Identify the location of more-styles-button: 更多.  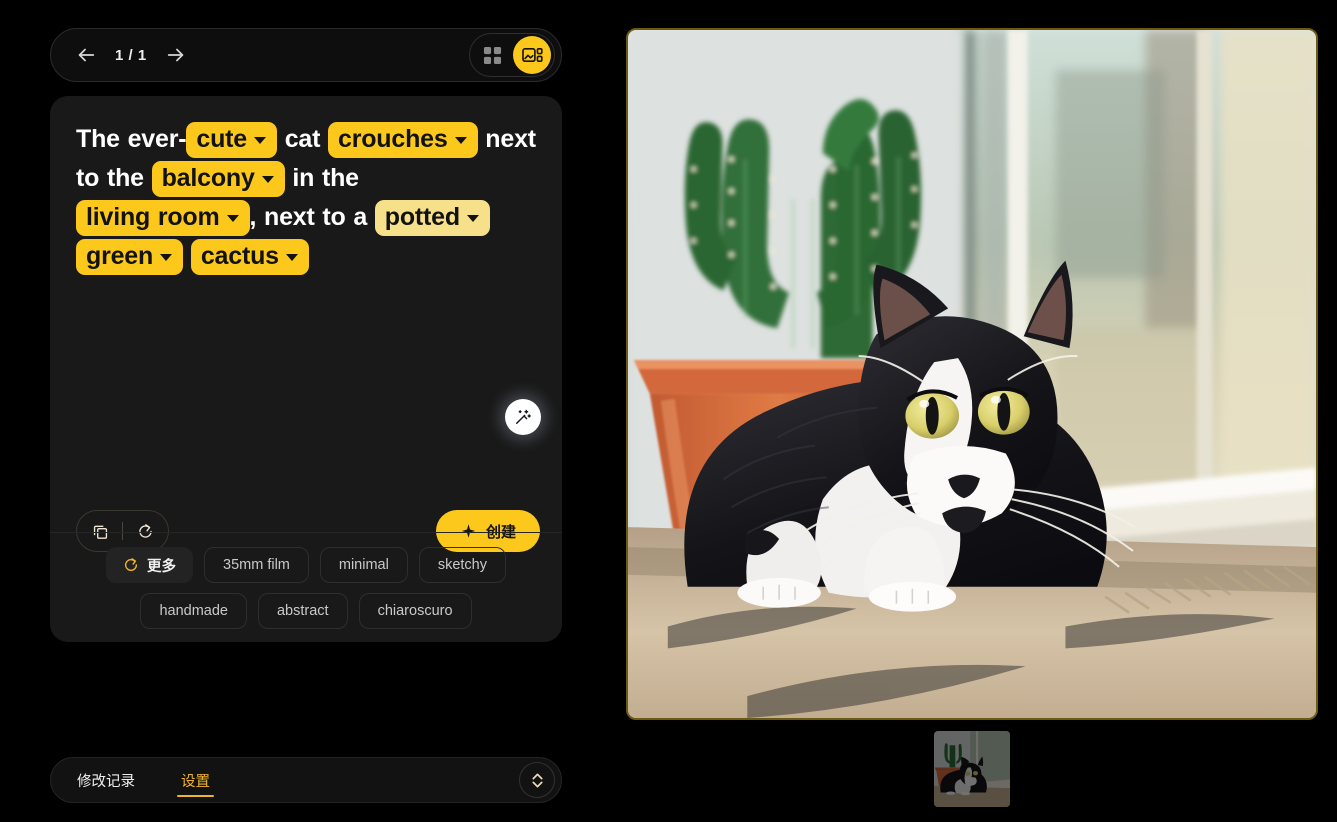
(149, 565).